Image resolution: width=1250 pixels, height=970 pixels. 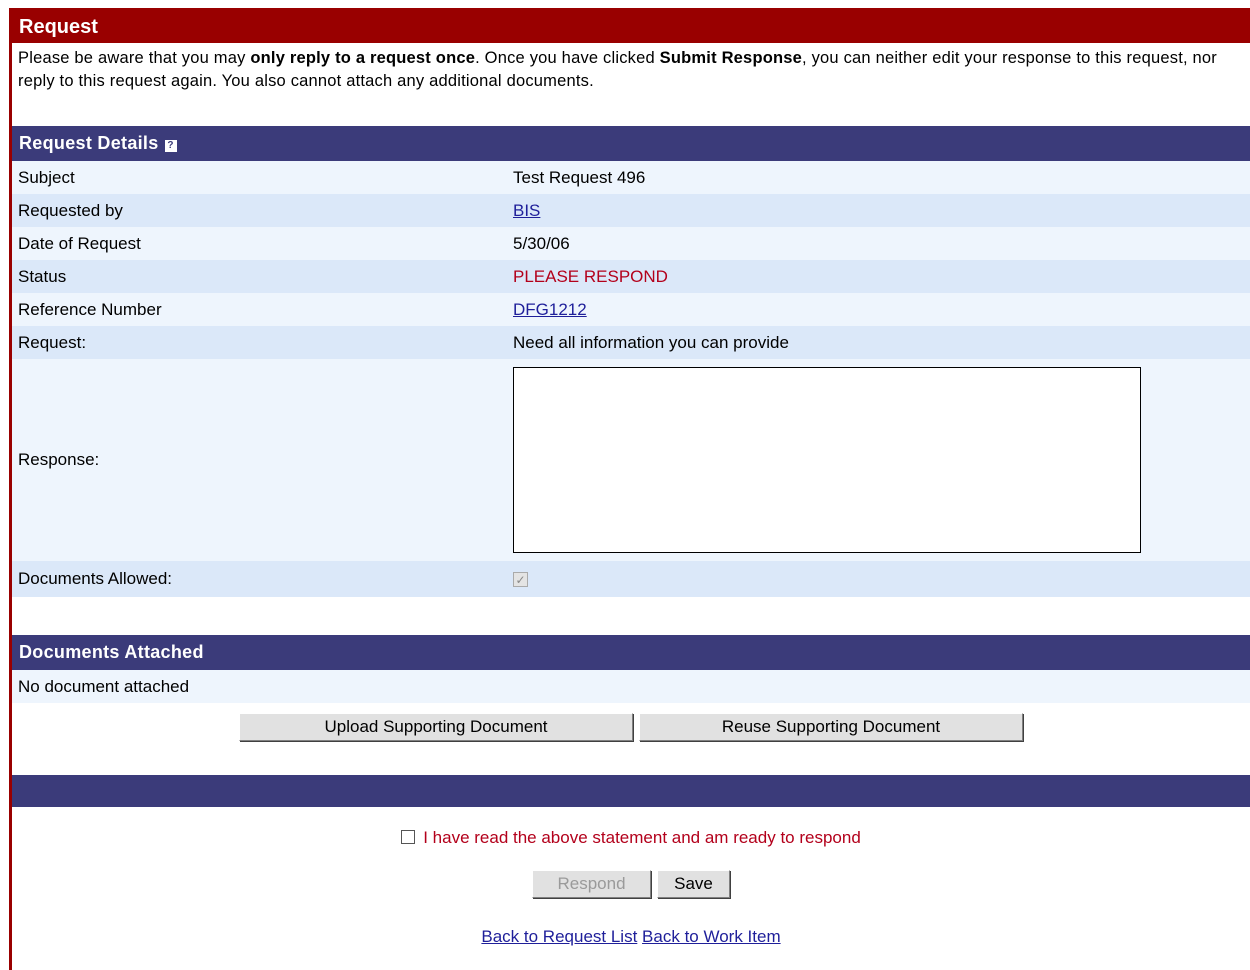 What do you see at coordinates (631, 210) in the screenshot?
I see `row-requested-by: Requested by BIS` at bounding box center [631, 210].